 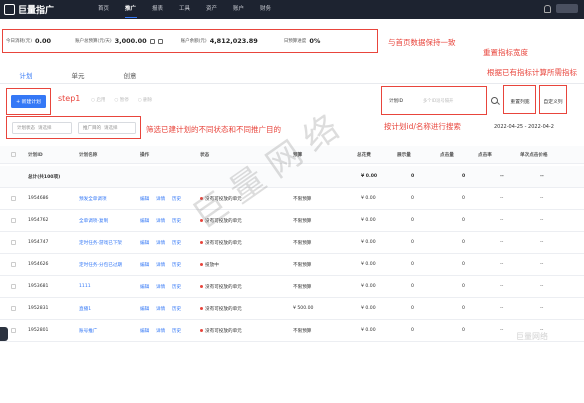 I want to click on topbar-right, so click(x=561, y=8).